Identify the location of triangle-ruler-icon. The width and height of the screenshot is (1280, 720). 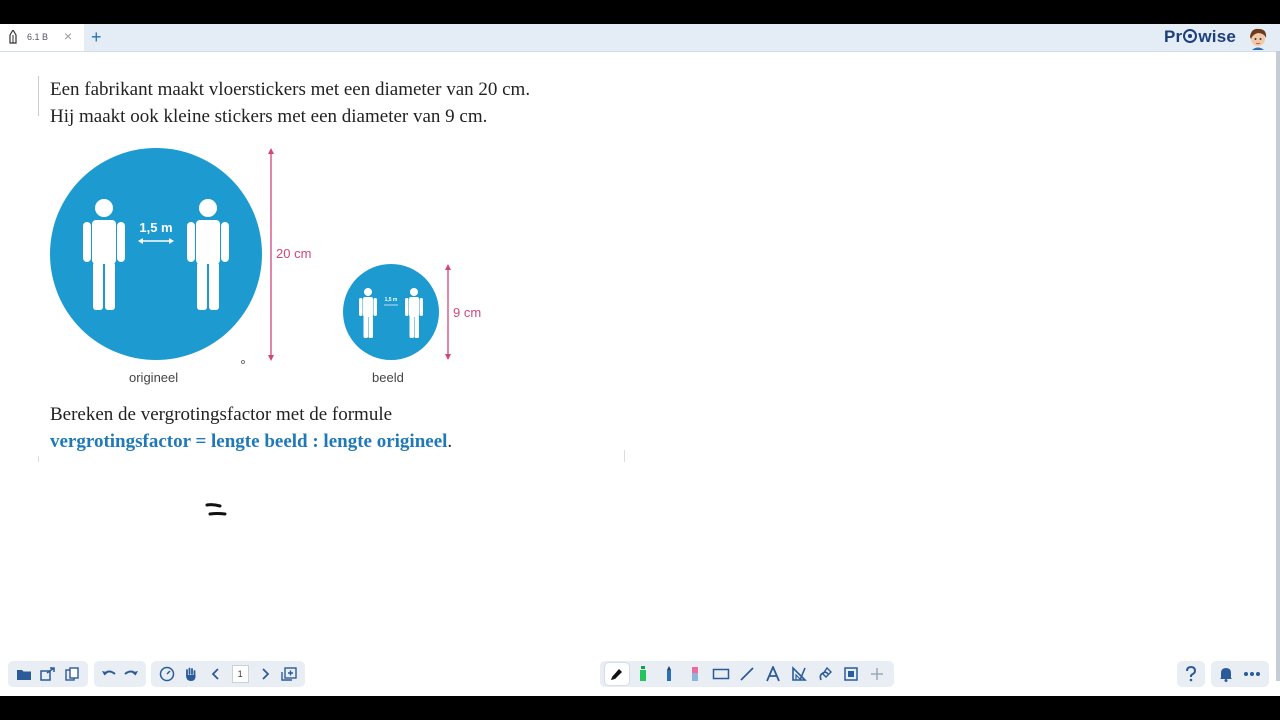
(799, 673).